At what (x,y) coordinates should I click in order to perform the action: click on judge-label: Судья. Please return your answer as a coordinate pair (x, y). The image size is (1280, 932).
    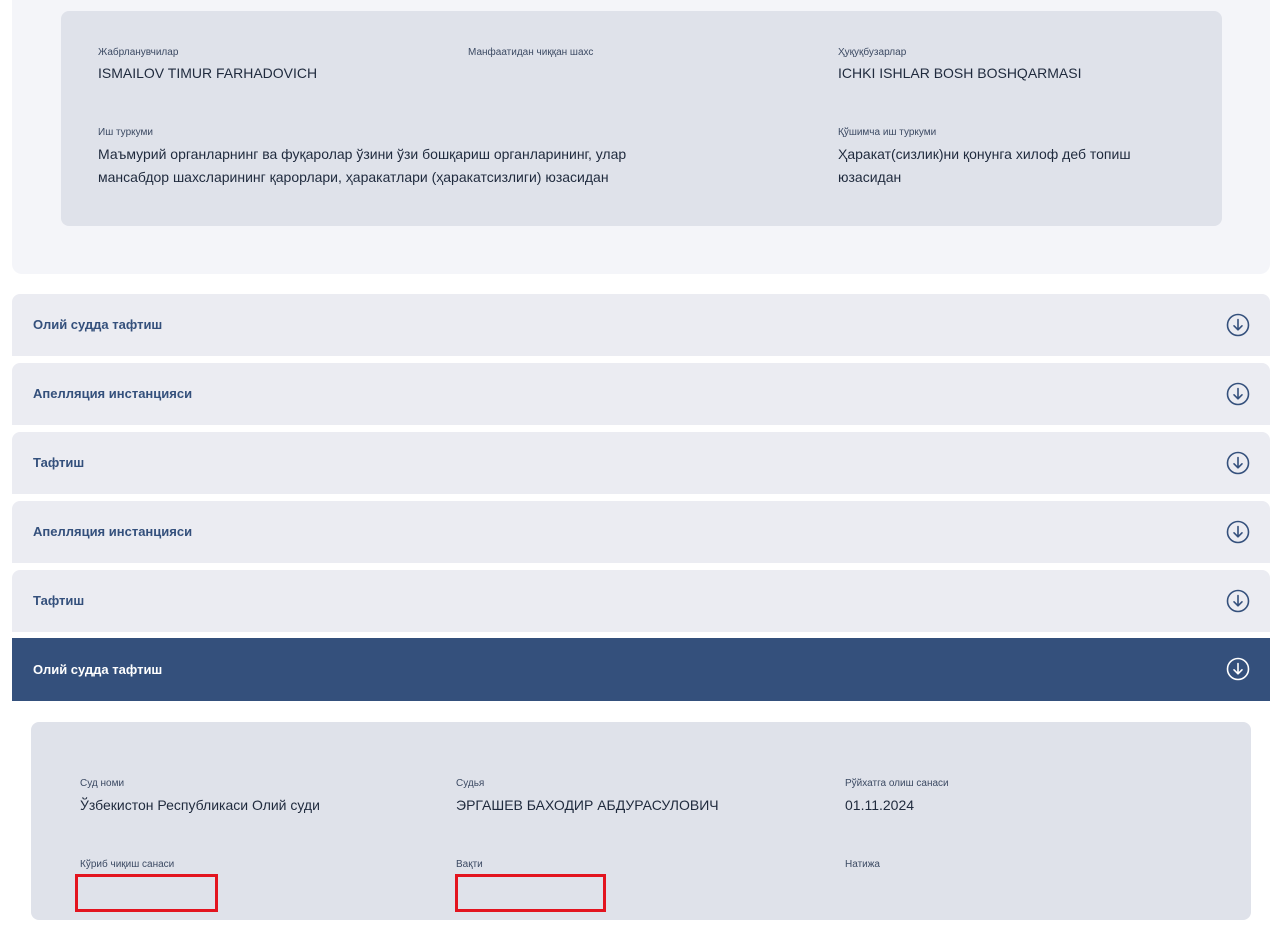
    Looking at the image, I should click on (470, 783).